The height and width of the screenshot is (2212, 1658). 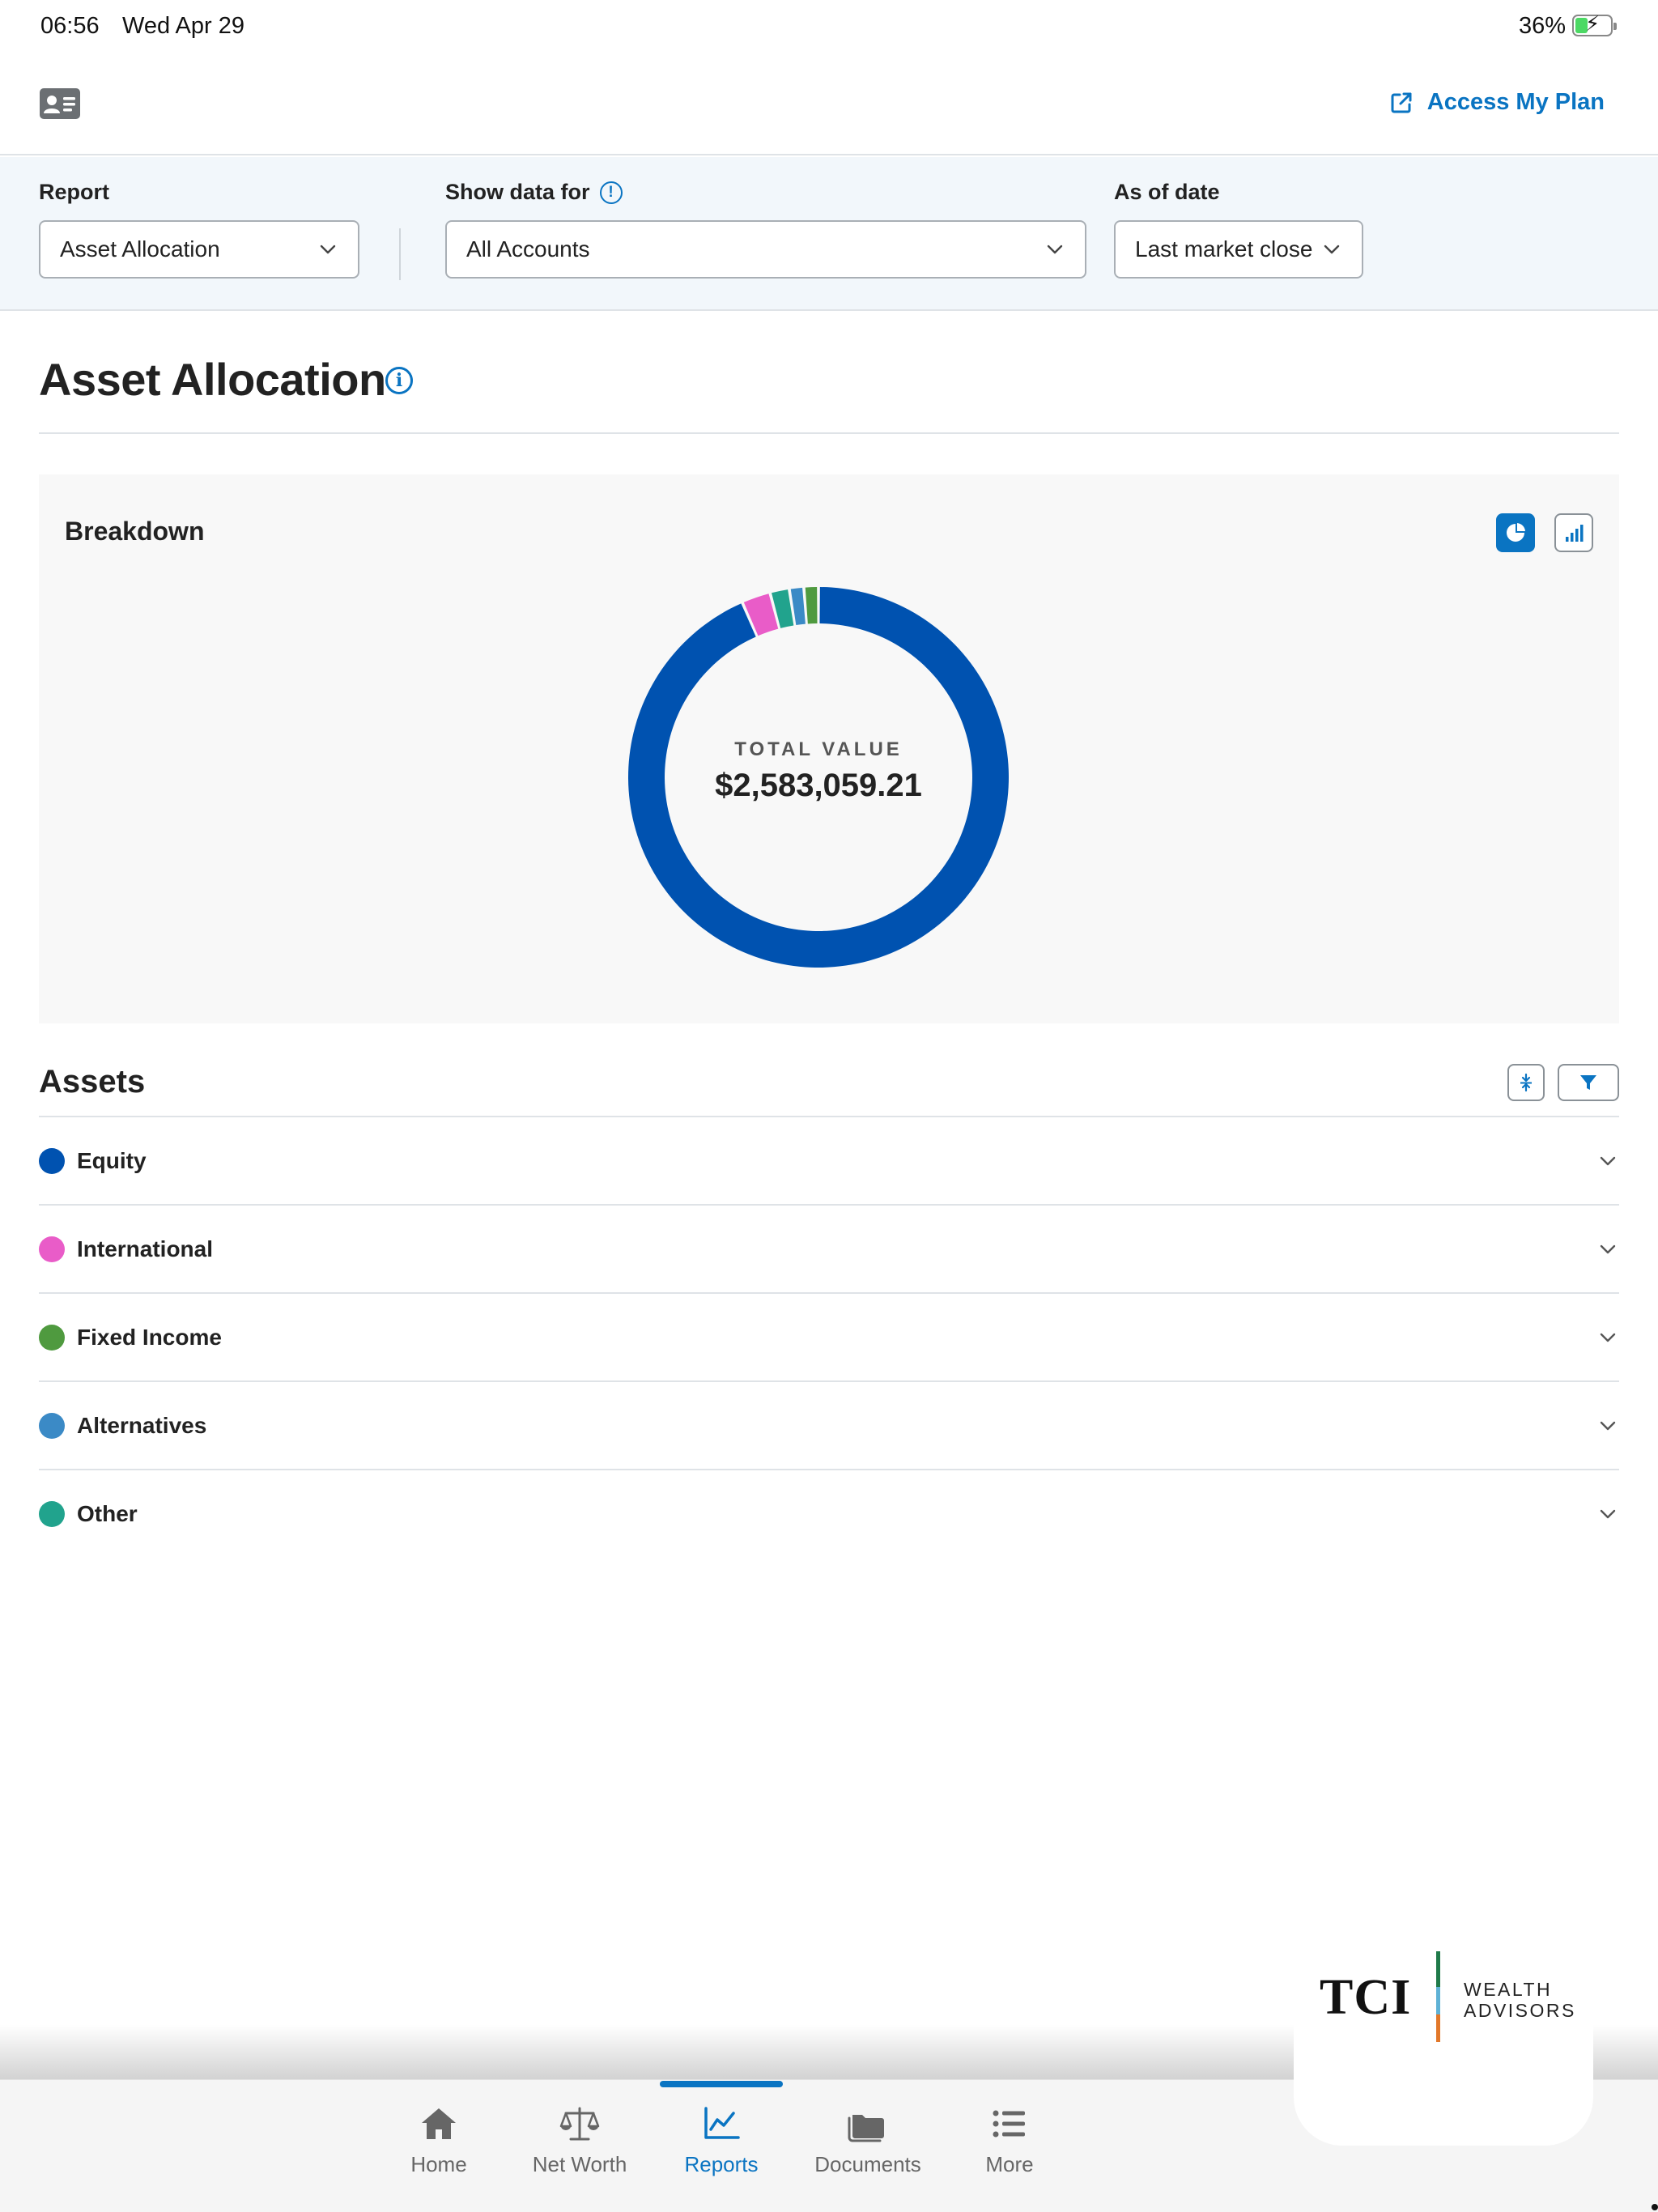 What do you see at coordinates (1224, 249) in the screenshot?
I see `as-of-date-value: Last market close` at bounding box center [1224, 249].